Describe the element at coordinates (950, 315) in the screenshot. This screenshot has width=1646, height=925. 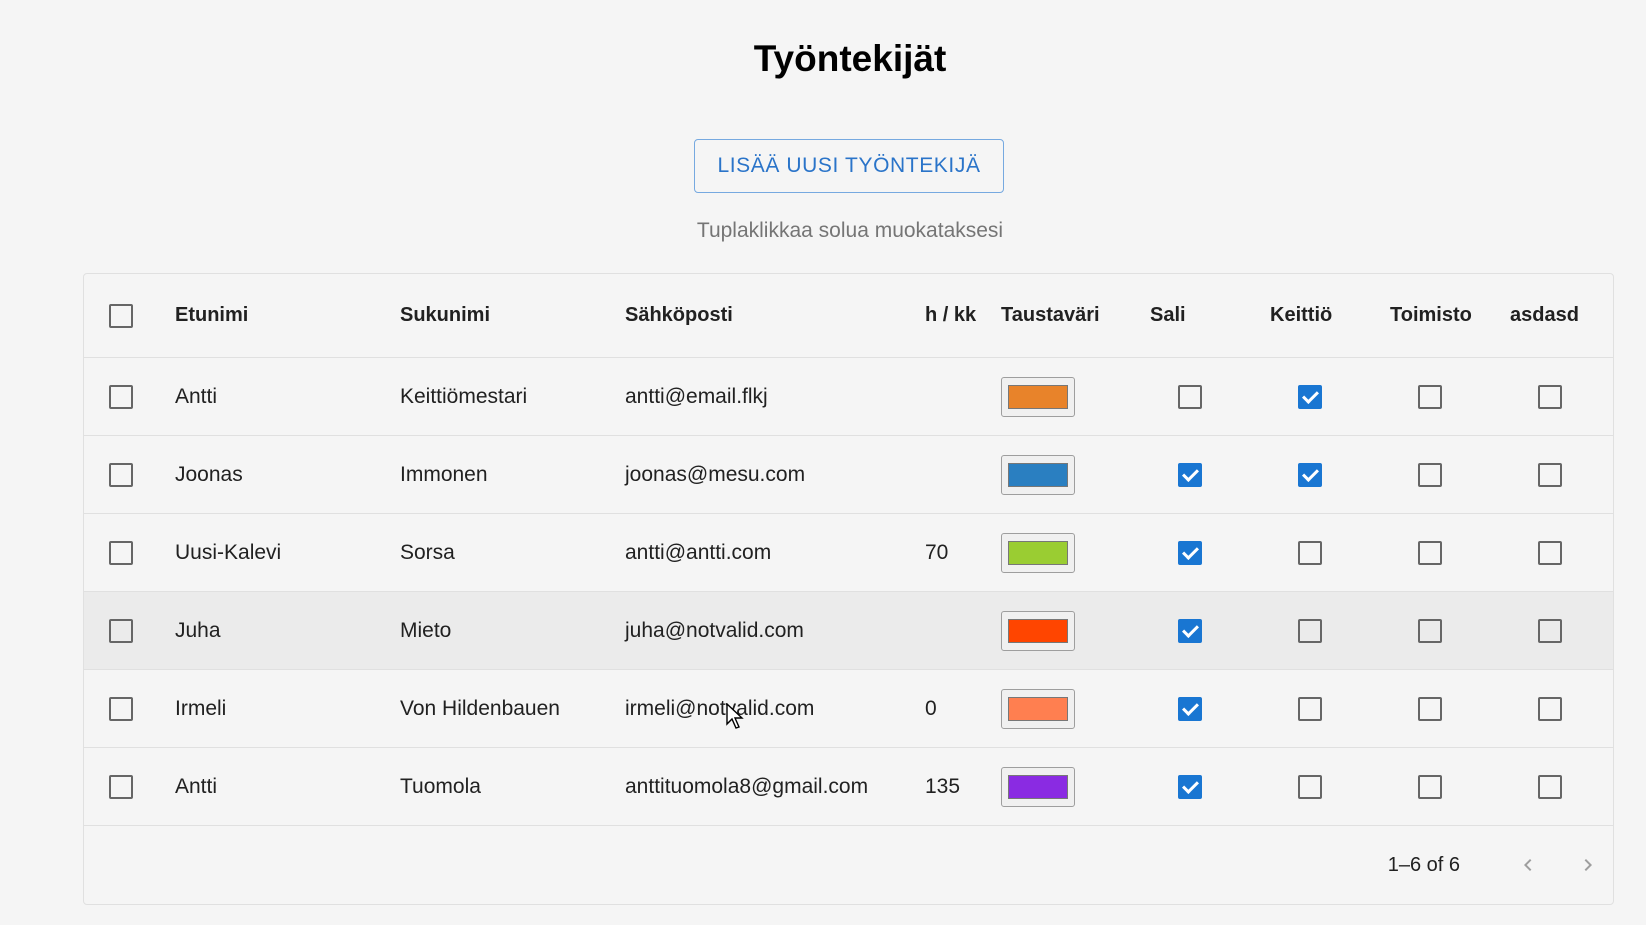
I see `column-header-hours: h / kk` at that location.